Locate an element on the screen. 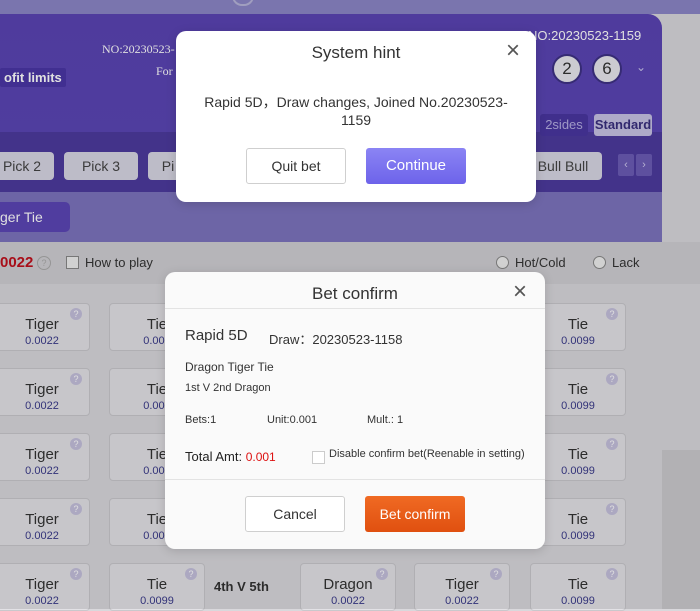 This screenshot has width=700, height=611. bet-confirm-button: Bet confirm is located at coordinates (415, 514).